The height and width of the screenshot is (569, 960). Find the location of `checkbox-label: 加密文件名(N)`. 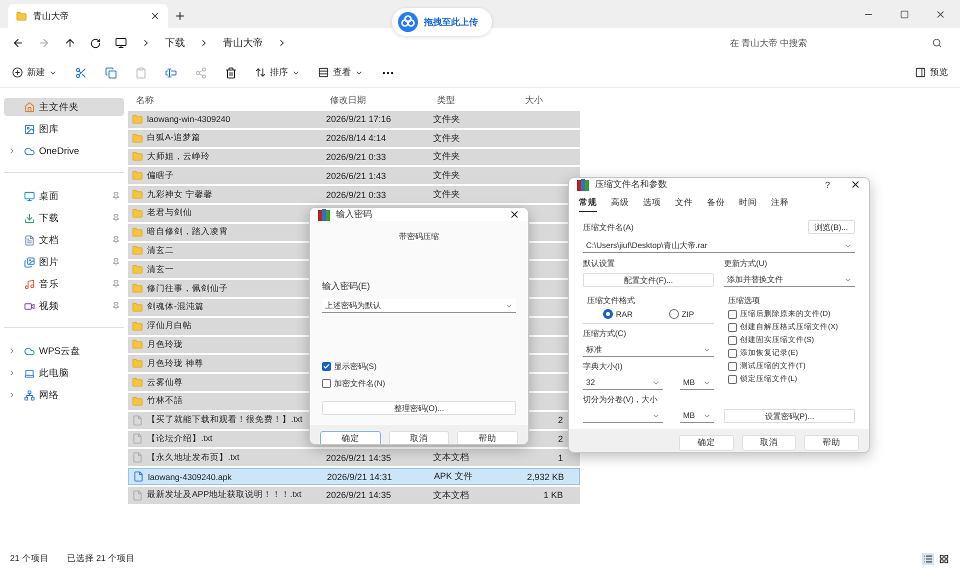

checkbox-label: 加密文件名(N) is located at coordinates (360, 383).